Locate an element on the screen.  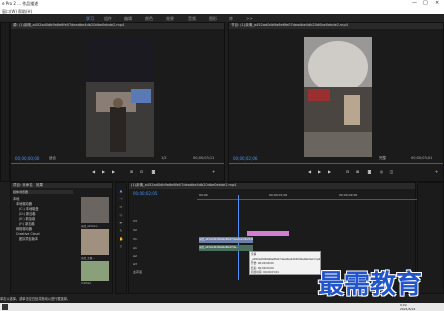
clip-v2 is located at coordinates (268, 233).